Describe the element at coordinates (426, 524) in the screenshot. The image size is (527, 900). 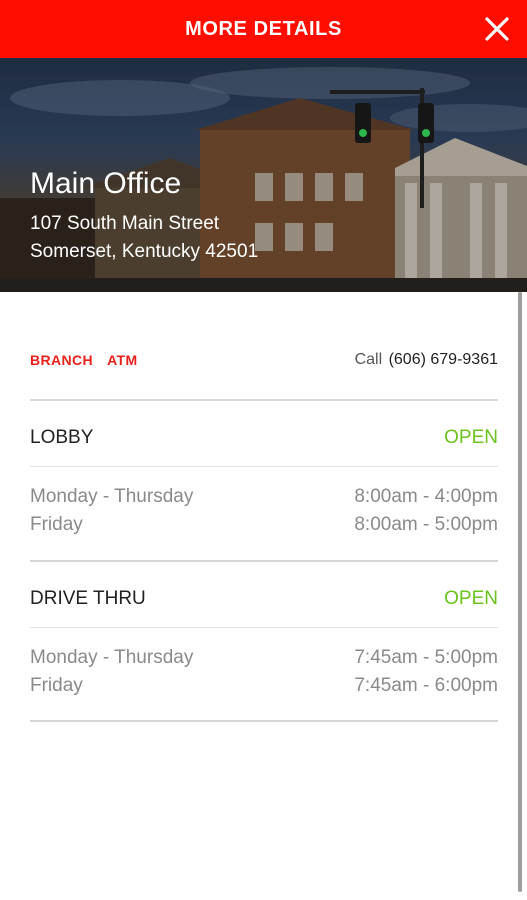
I see `hours-time: 8:00am - 5:00pm` at that location.